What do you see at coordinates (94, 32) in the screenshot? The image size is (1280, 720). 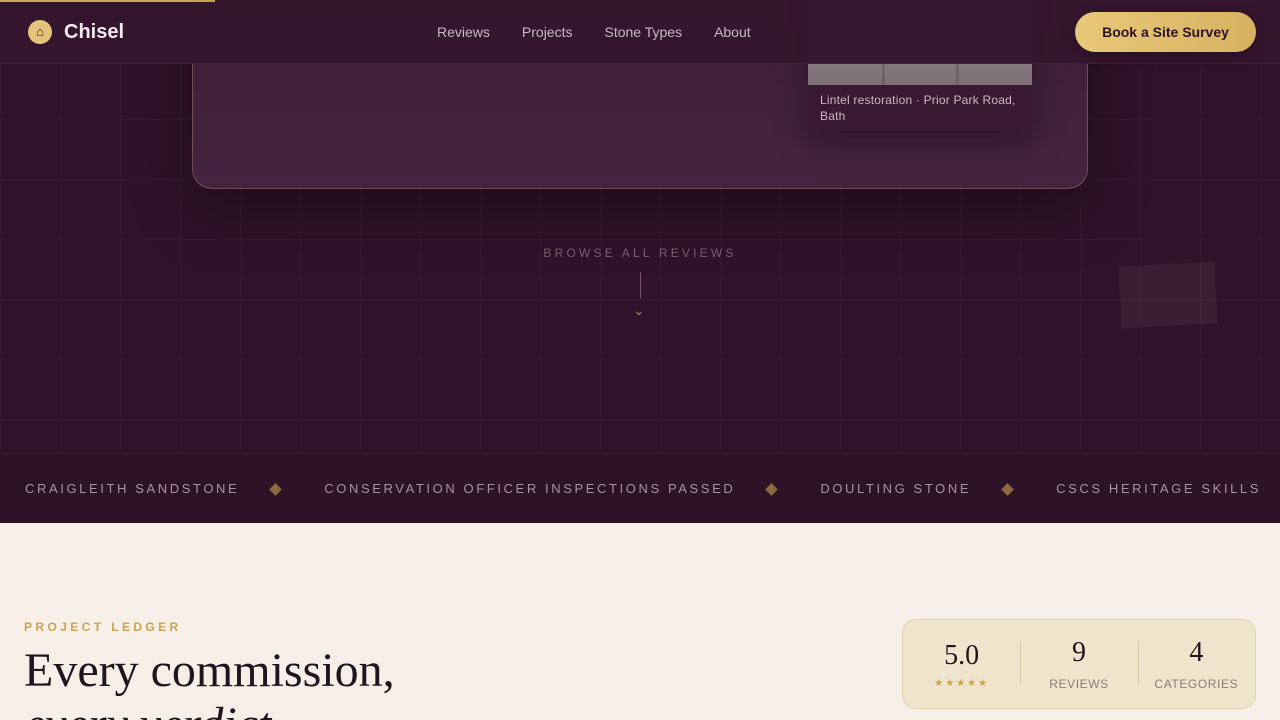 I see `brand-name: Chisel` at bounding box center [94, 32].